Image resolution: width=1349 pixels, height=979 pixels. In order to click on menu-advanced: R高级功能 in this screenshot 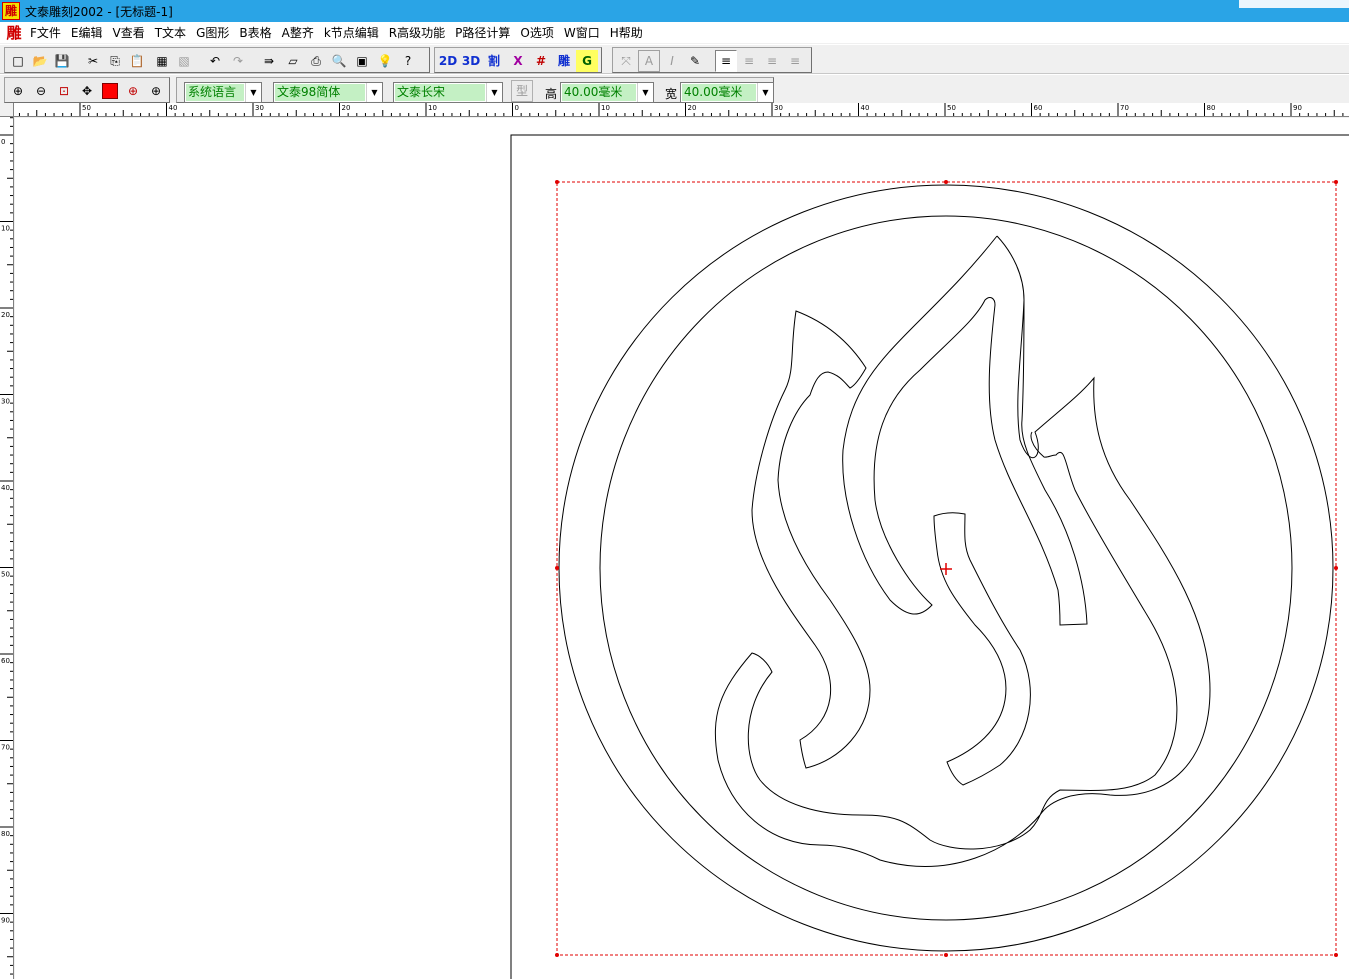, I will do `click(419, 32)`.